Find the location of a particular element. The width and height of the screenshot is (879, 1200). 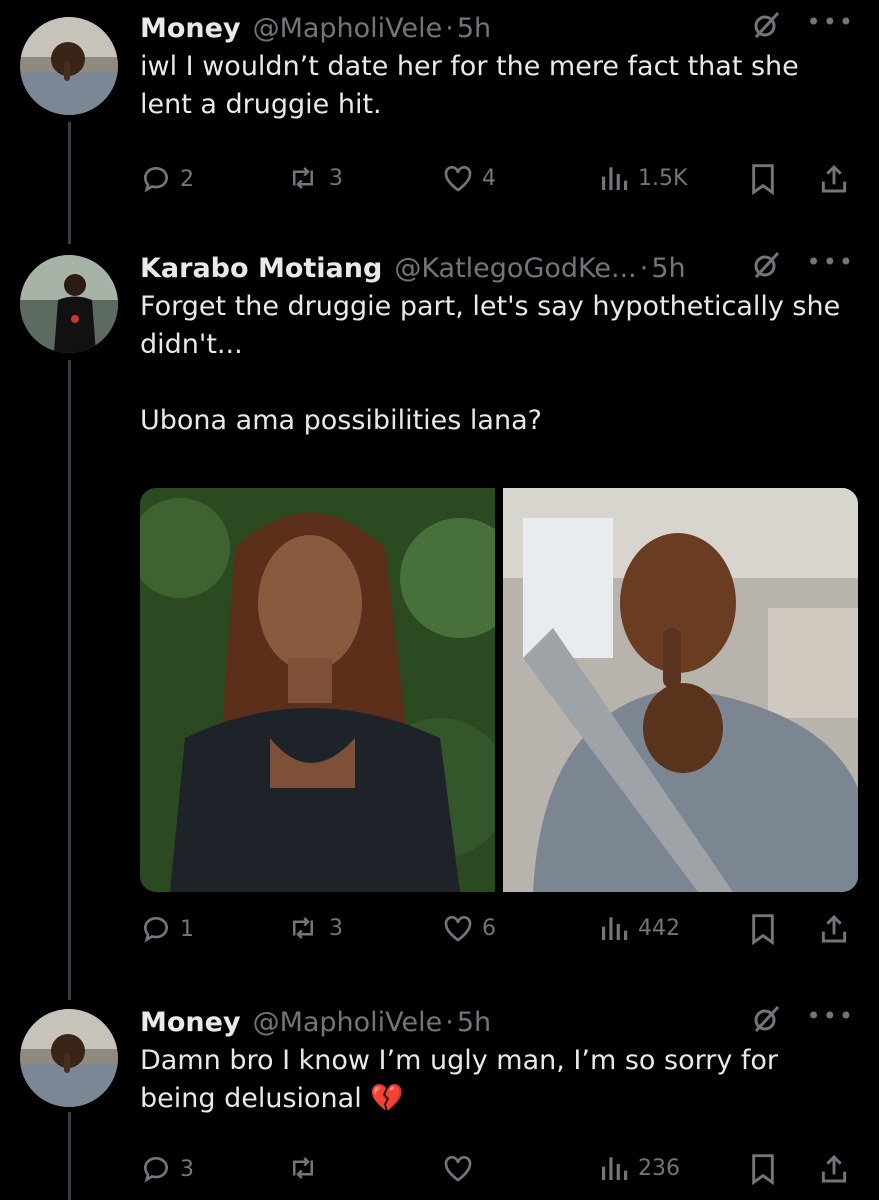

like-button is located at coordinates (462, 1168).